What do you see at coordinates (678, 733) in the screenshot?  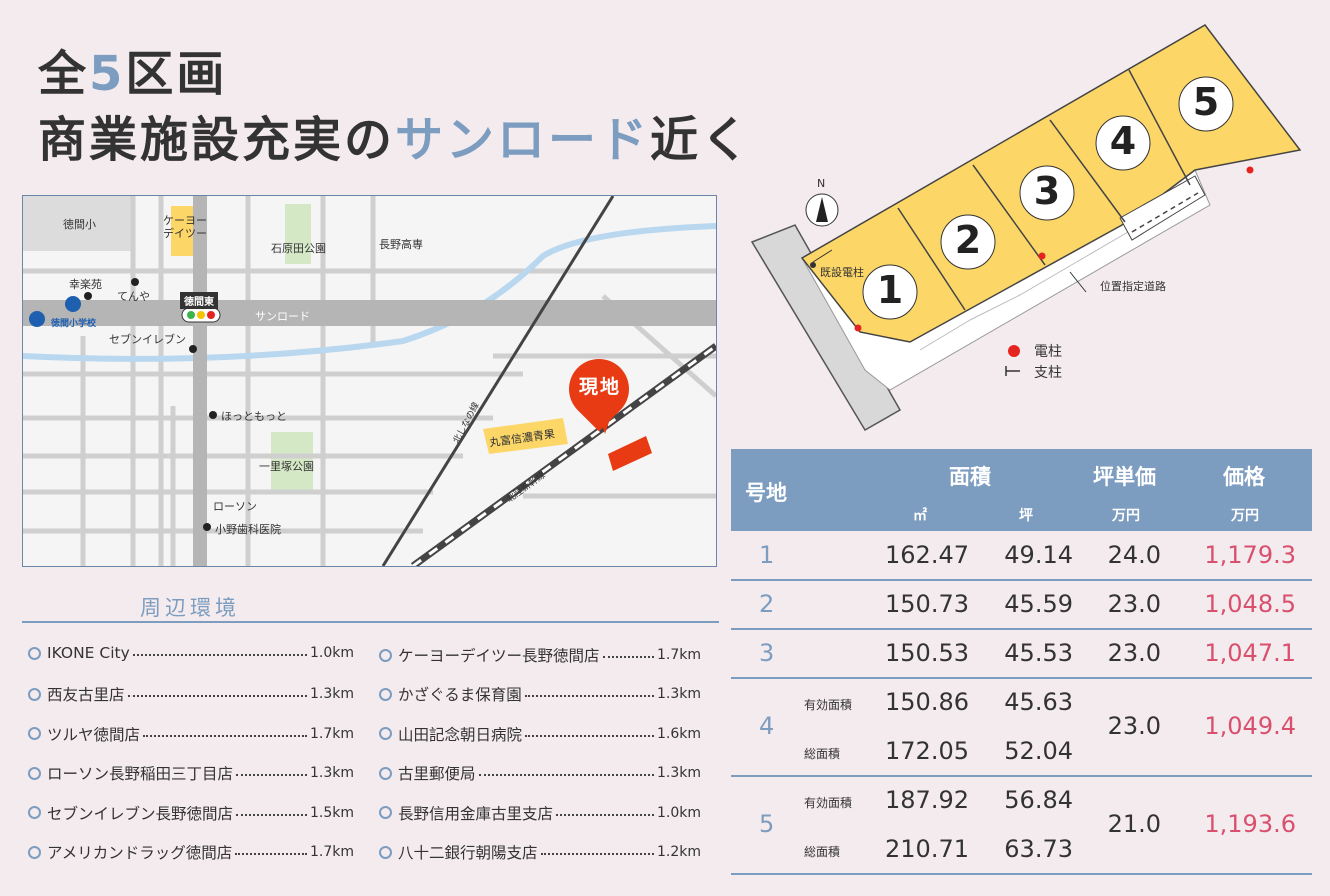 I see `environment-item-distance: 1.6km` at bounding box center [678, 733].